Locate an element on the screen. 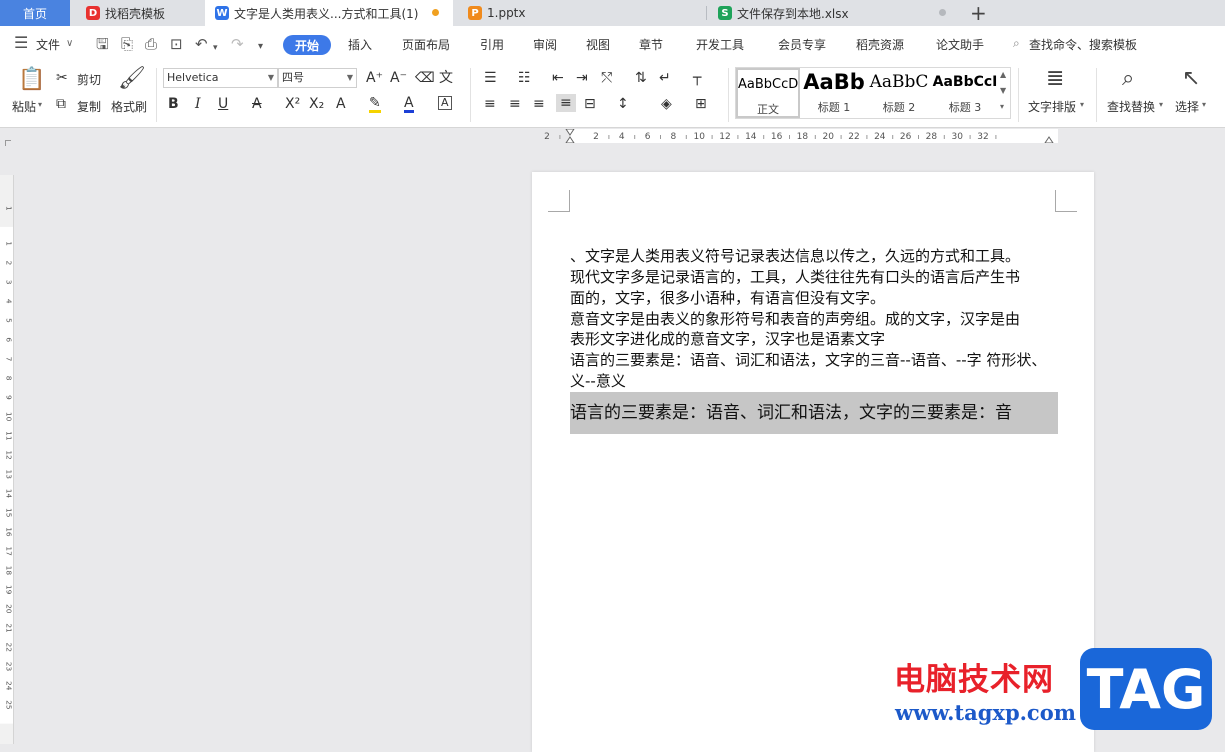 The height and width of the screenshot is (752, 1225). tab-daoke-templates: D 找稻壳模板 is located at coordinates (140, 13).